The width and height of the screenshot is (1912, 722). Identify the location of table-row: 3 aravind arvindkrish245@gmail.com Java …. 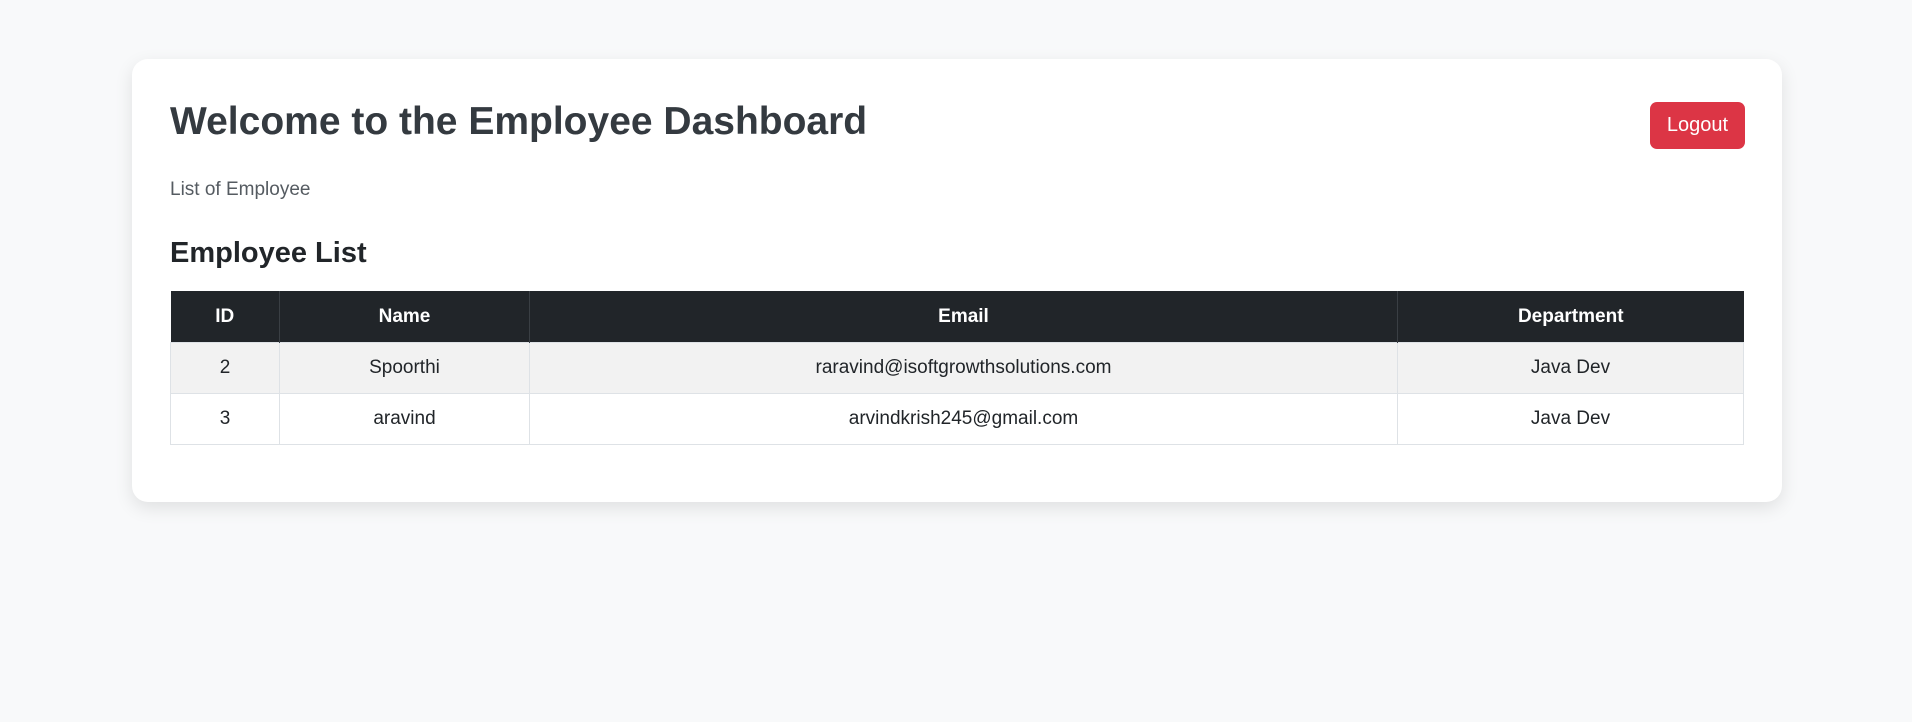
(957, 419).